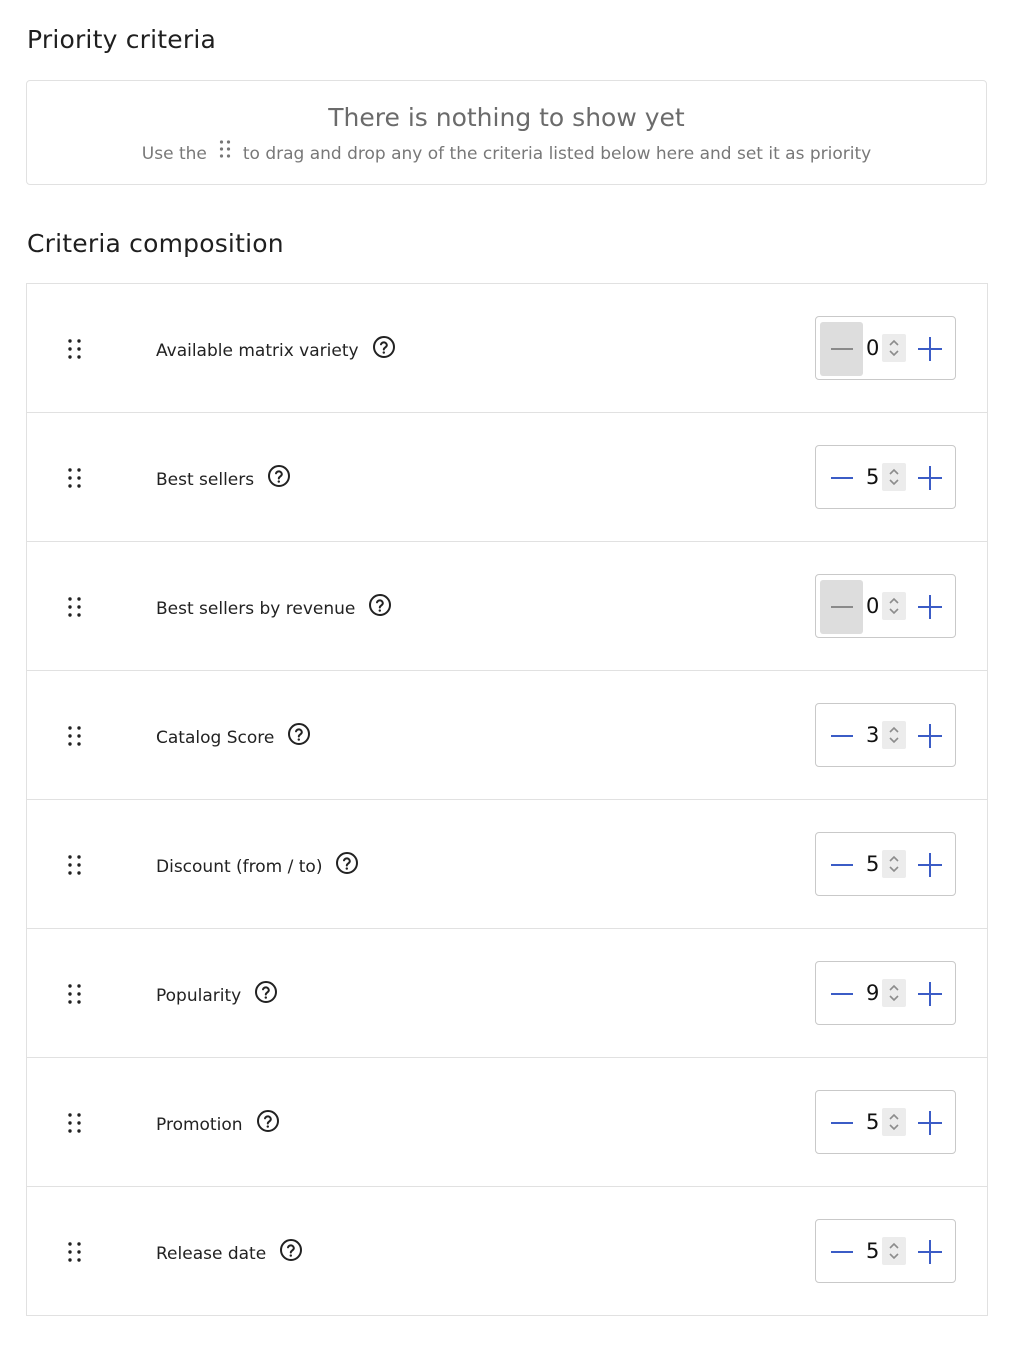 Image resolution: width=1016 pixels, height=1356 pixels. I want to click on criteria-row: Best sellers by revenue 0, so click(507, 606).